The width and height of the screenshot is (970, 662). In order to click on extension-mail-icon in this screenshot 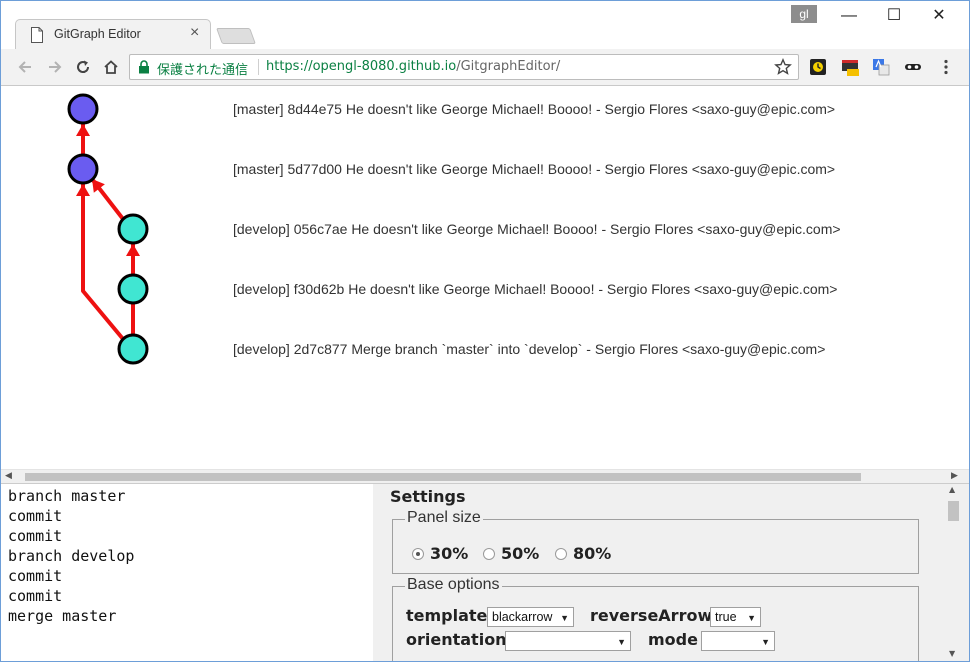, I will do `click(850, 67)`.